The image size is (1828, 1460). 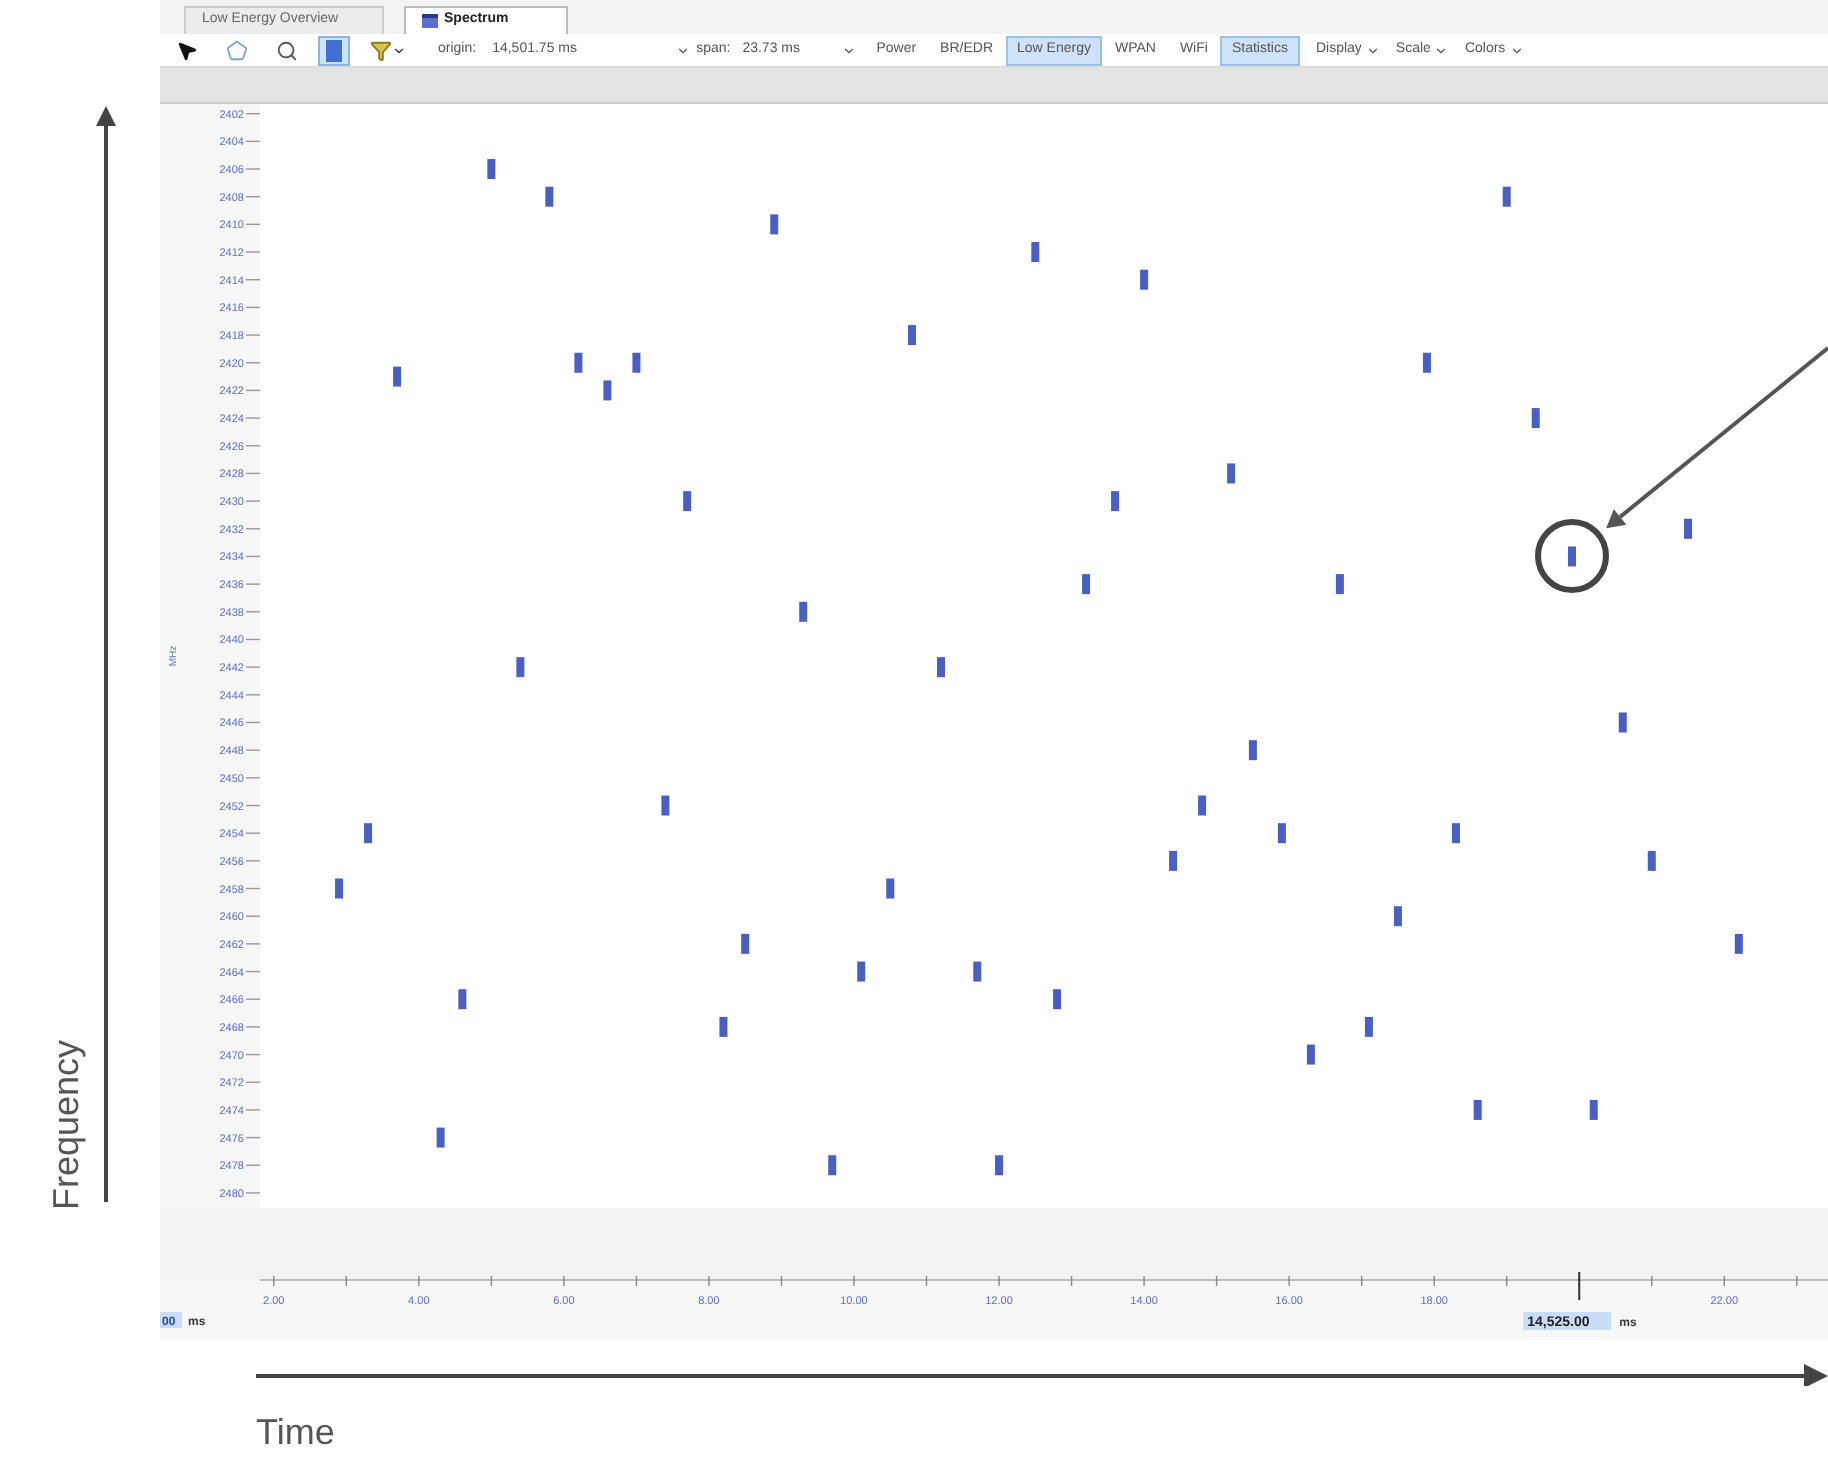 I want to click on pointer-icon, so click(x=187, y=50).